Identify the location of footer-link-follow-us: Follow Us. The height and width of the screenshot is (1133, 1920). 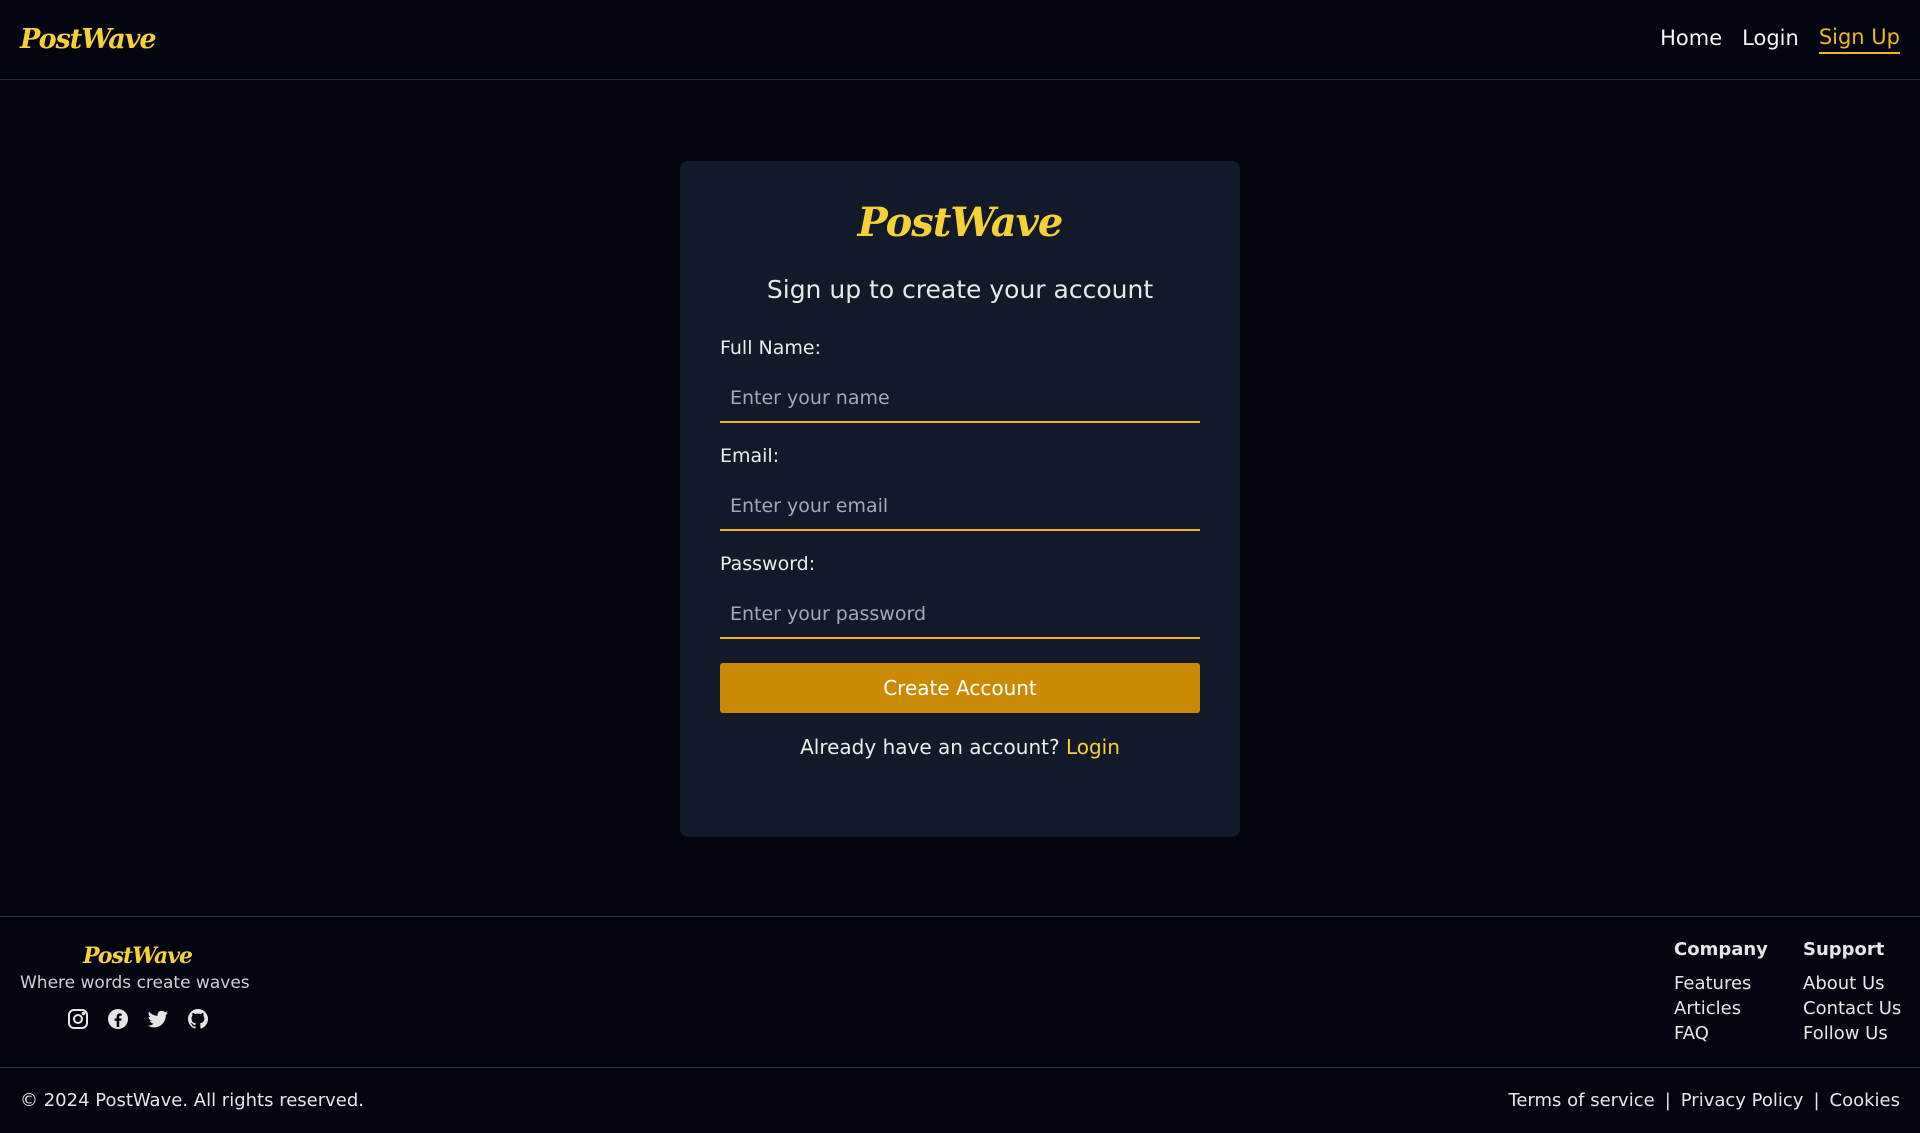
(1852, 1035).